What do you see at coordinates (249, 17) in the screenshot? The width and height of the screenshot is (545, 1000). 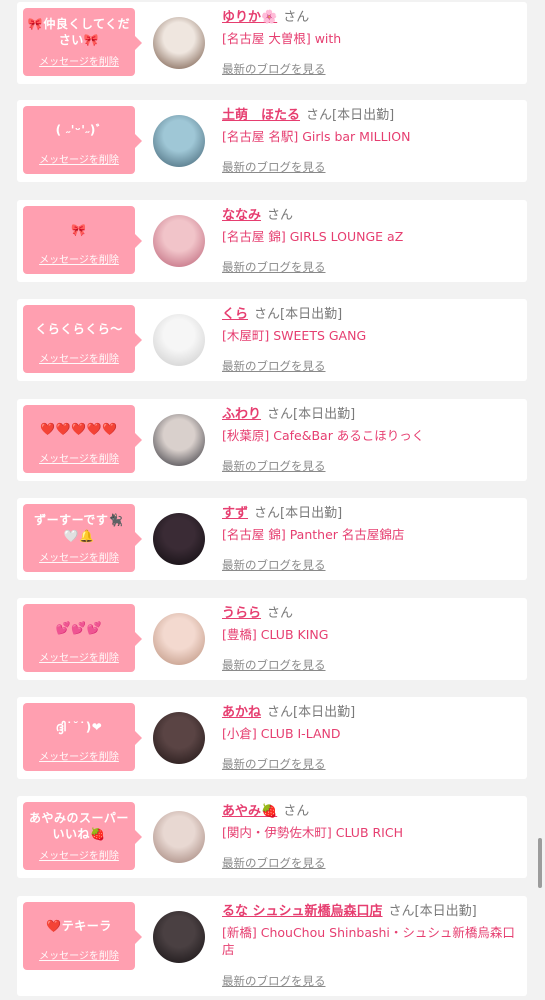 I see `cast-name-link: ゆりか🌸` at bounding box center [249, 17].